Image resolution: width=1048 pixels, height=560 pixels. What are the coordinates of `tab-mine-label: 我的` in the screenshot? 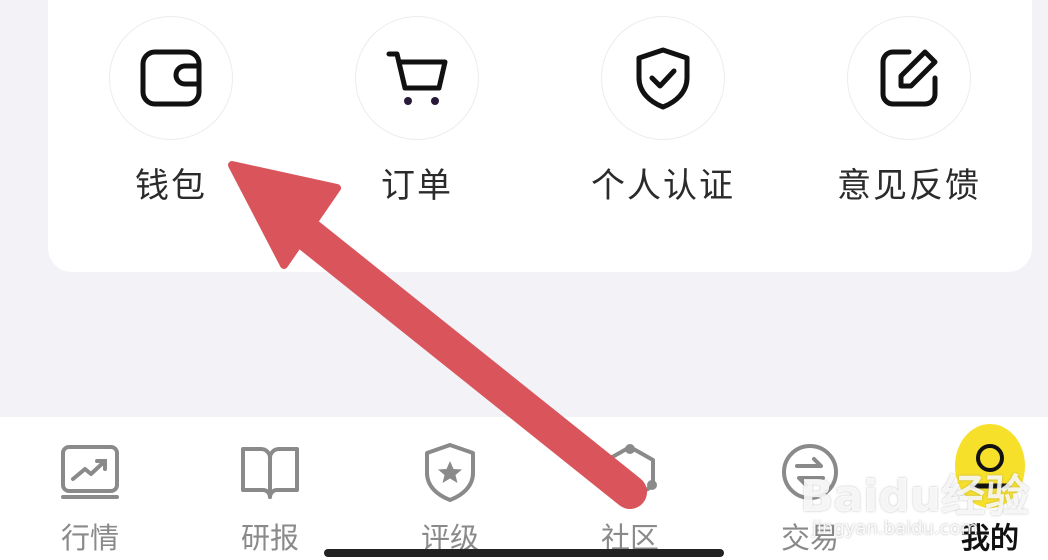 It's located at (989, 538).